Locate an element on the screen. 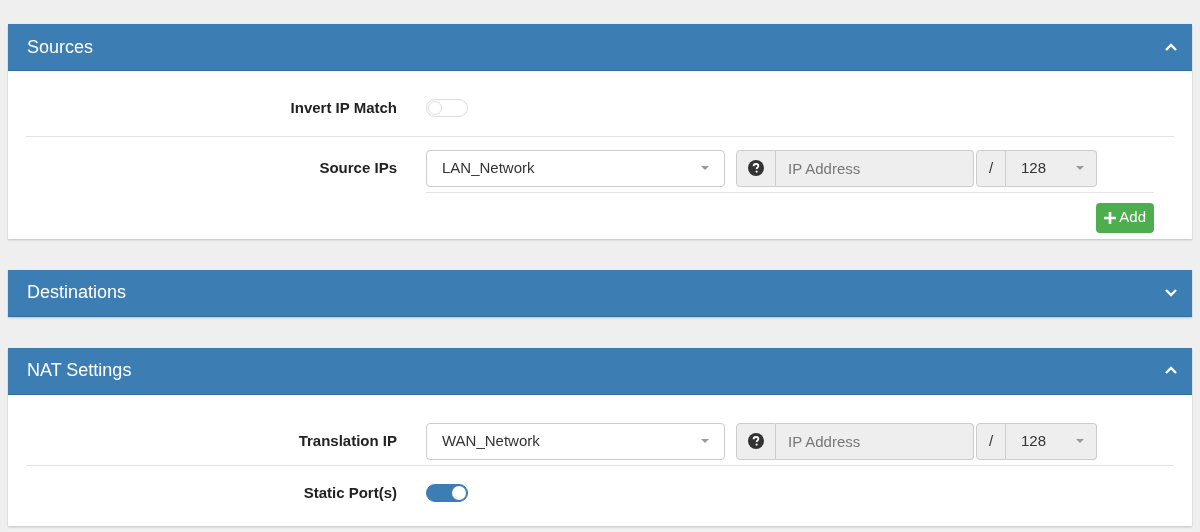 This screenshot has height=532, width=1200. network-select: WAN_Network is located at coordinates (575, 441).